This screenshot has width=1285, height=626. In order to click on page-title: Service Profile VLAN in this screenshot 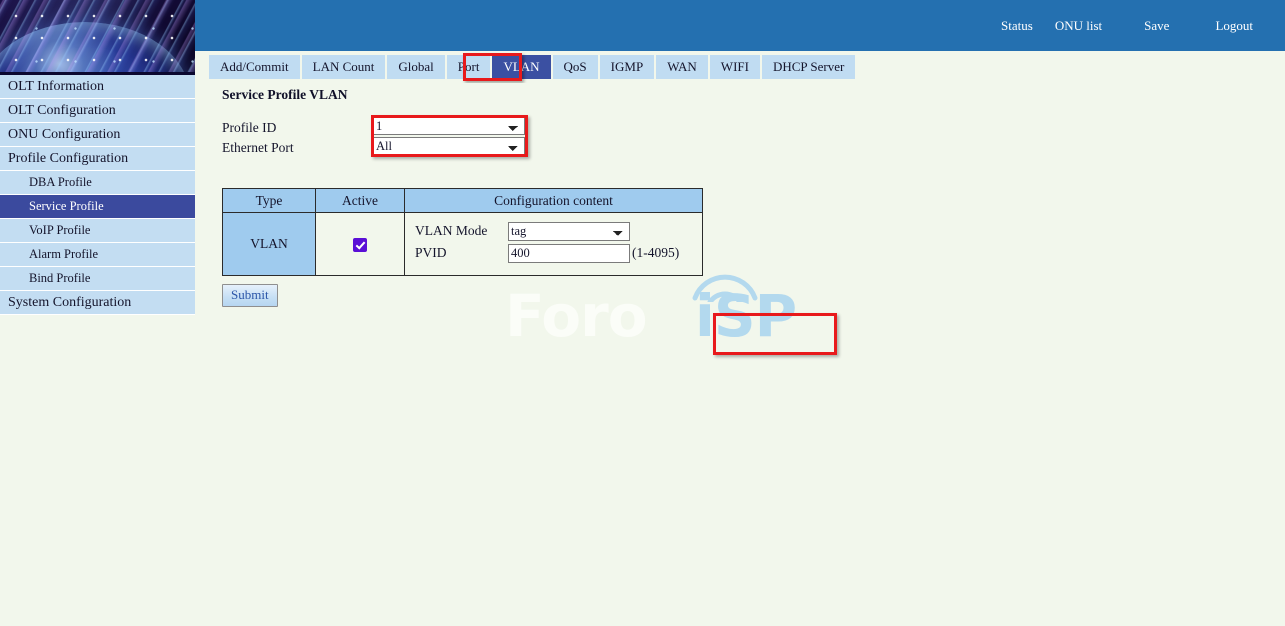, I will do `click(285, 94)`.